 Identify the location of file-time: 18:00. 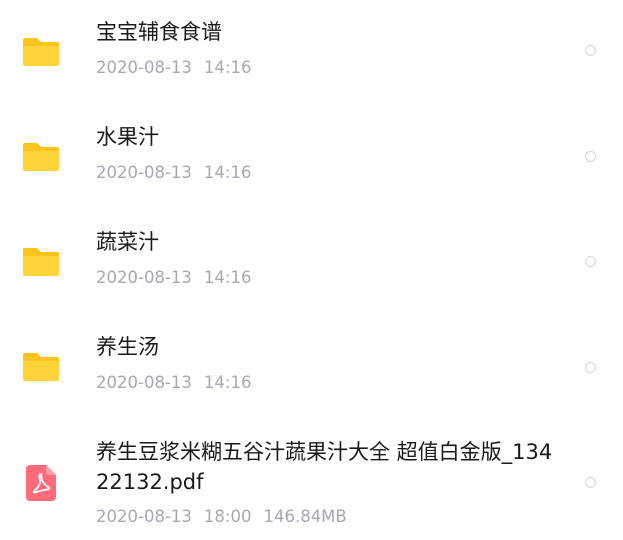
(227, 516).